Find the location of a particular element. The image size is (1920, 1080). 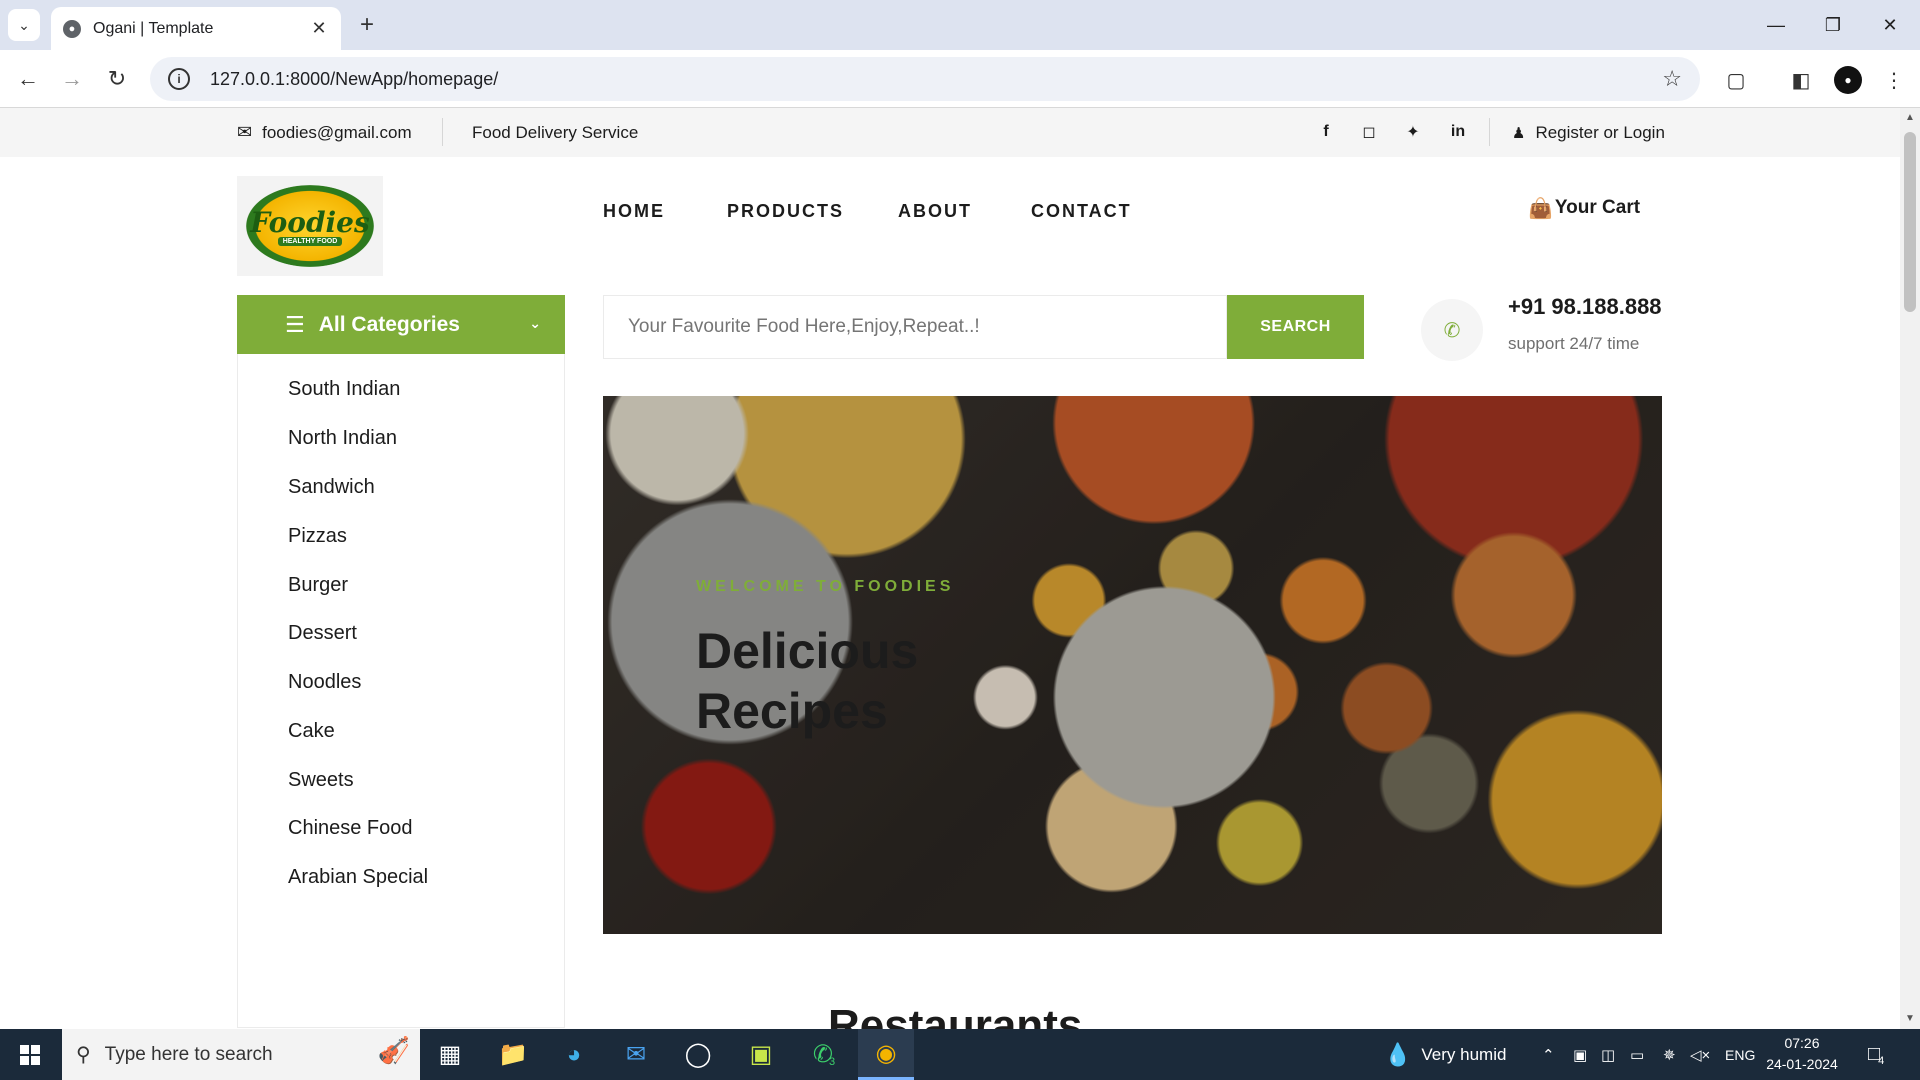

twitter-icon: ✦ is located at coordinates (1413, 132).